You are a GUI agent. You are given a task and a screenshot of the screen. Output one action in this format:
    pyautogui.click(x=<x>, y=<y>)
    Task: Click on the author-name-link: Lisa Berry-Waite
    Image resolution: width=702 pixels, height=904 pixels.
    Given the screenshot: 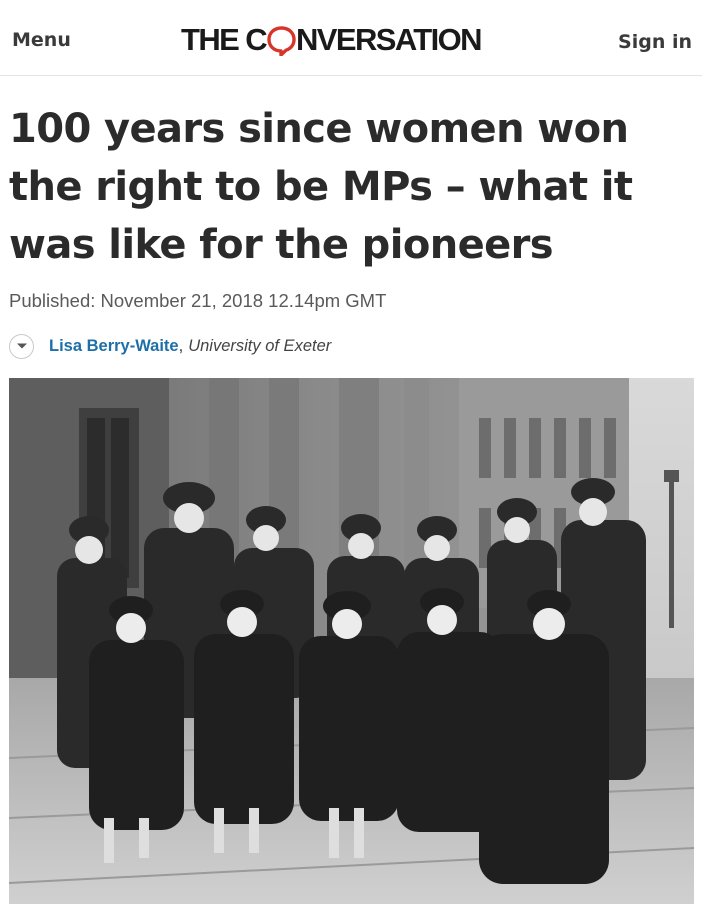 What is the action you would take?
    pyautogui.click(x=114, y=346)
    